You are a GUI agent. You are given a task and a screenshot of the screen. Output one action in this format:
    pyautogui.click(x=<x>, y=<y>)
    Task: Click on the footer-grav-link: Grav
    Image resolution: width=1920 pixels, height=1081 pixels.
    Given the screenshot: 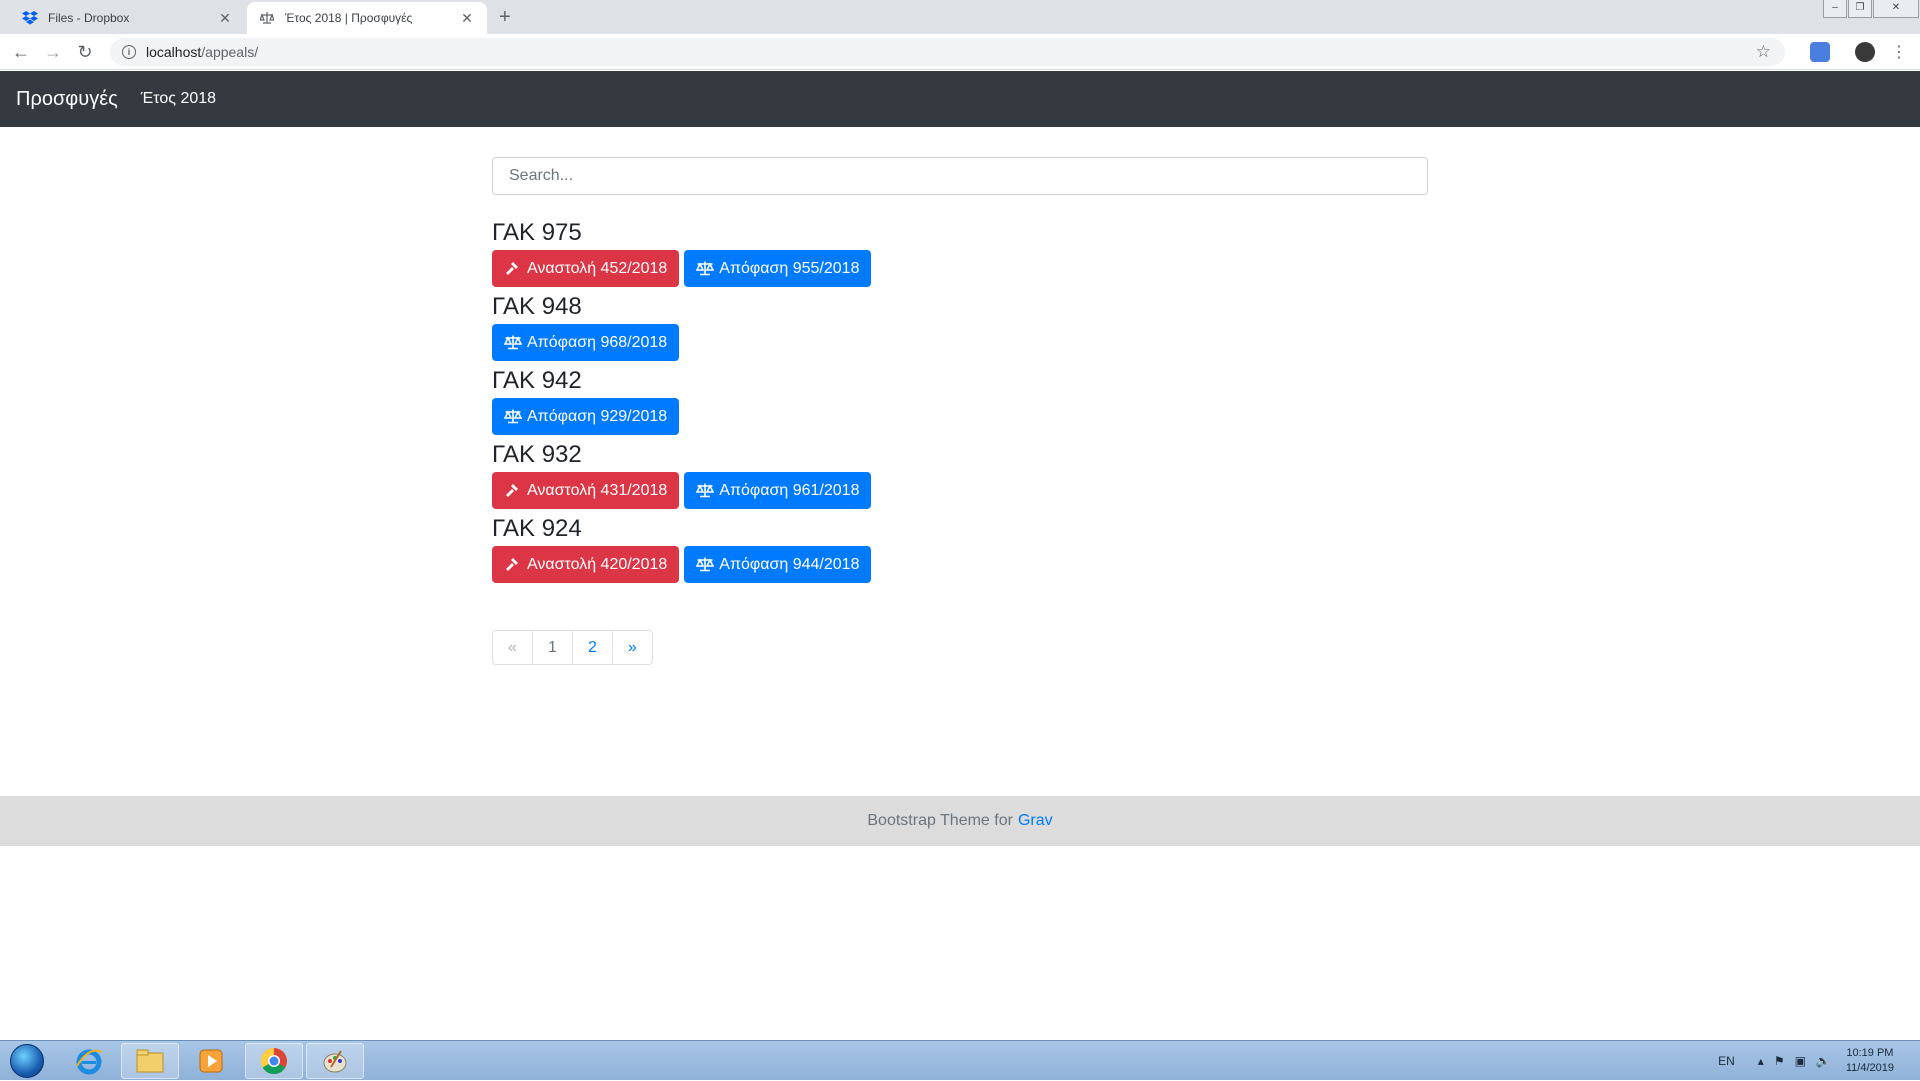 What is the action you would take?
    pyautogui.click(x=1035, y=821)
    